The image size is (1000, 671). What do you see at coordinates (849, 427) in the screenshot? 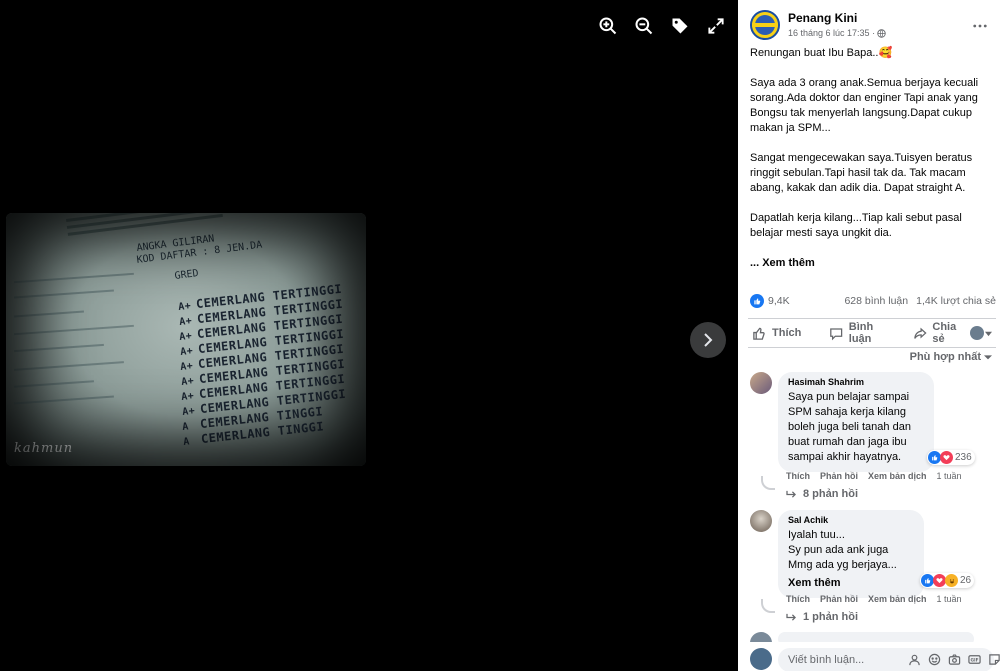
I see `comment-line: boleh juga beli tanah dan` at bounding box center [849, 427].